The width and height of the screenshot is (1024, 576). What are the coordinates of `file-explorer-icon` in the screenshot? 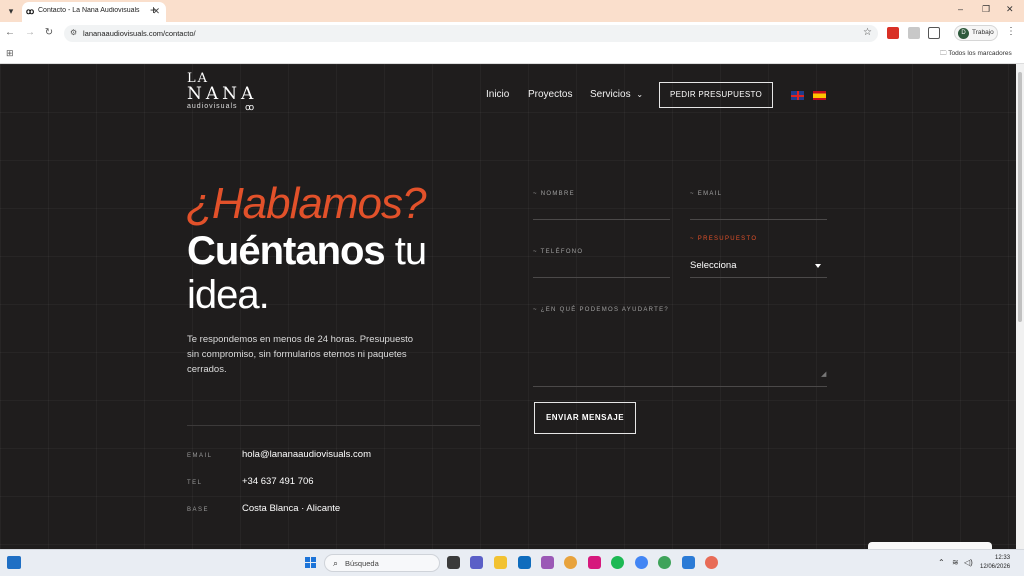 It's located at (500, 562).